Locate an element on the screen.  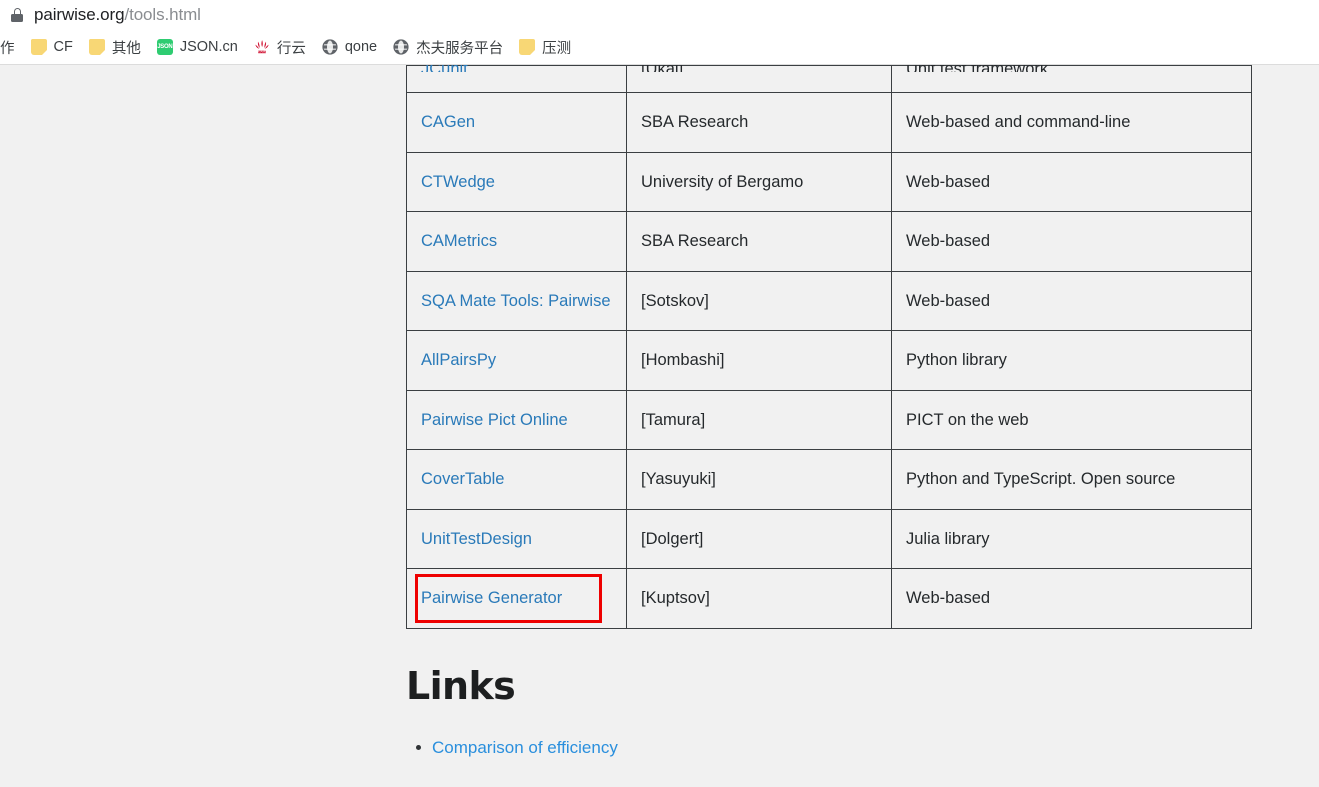
table-cell-description: Python and TypeScript. Open source is located at coordinates (1071, 479).